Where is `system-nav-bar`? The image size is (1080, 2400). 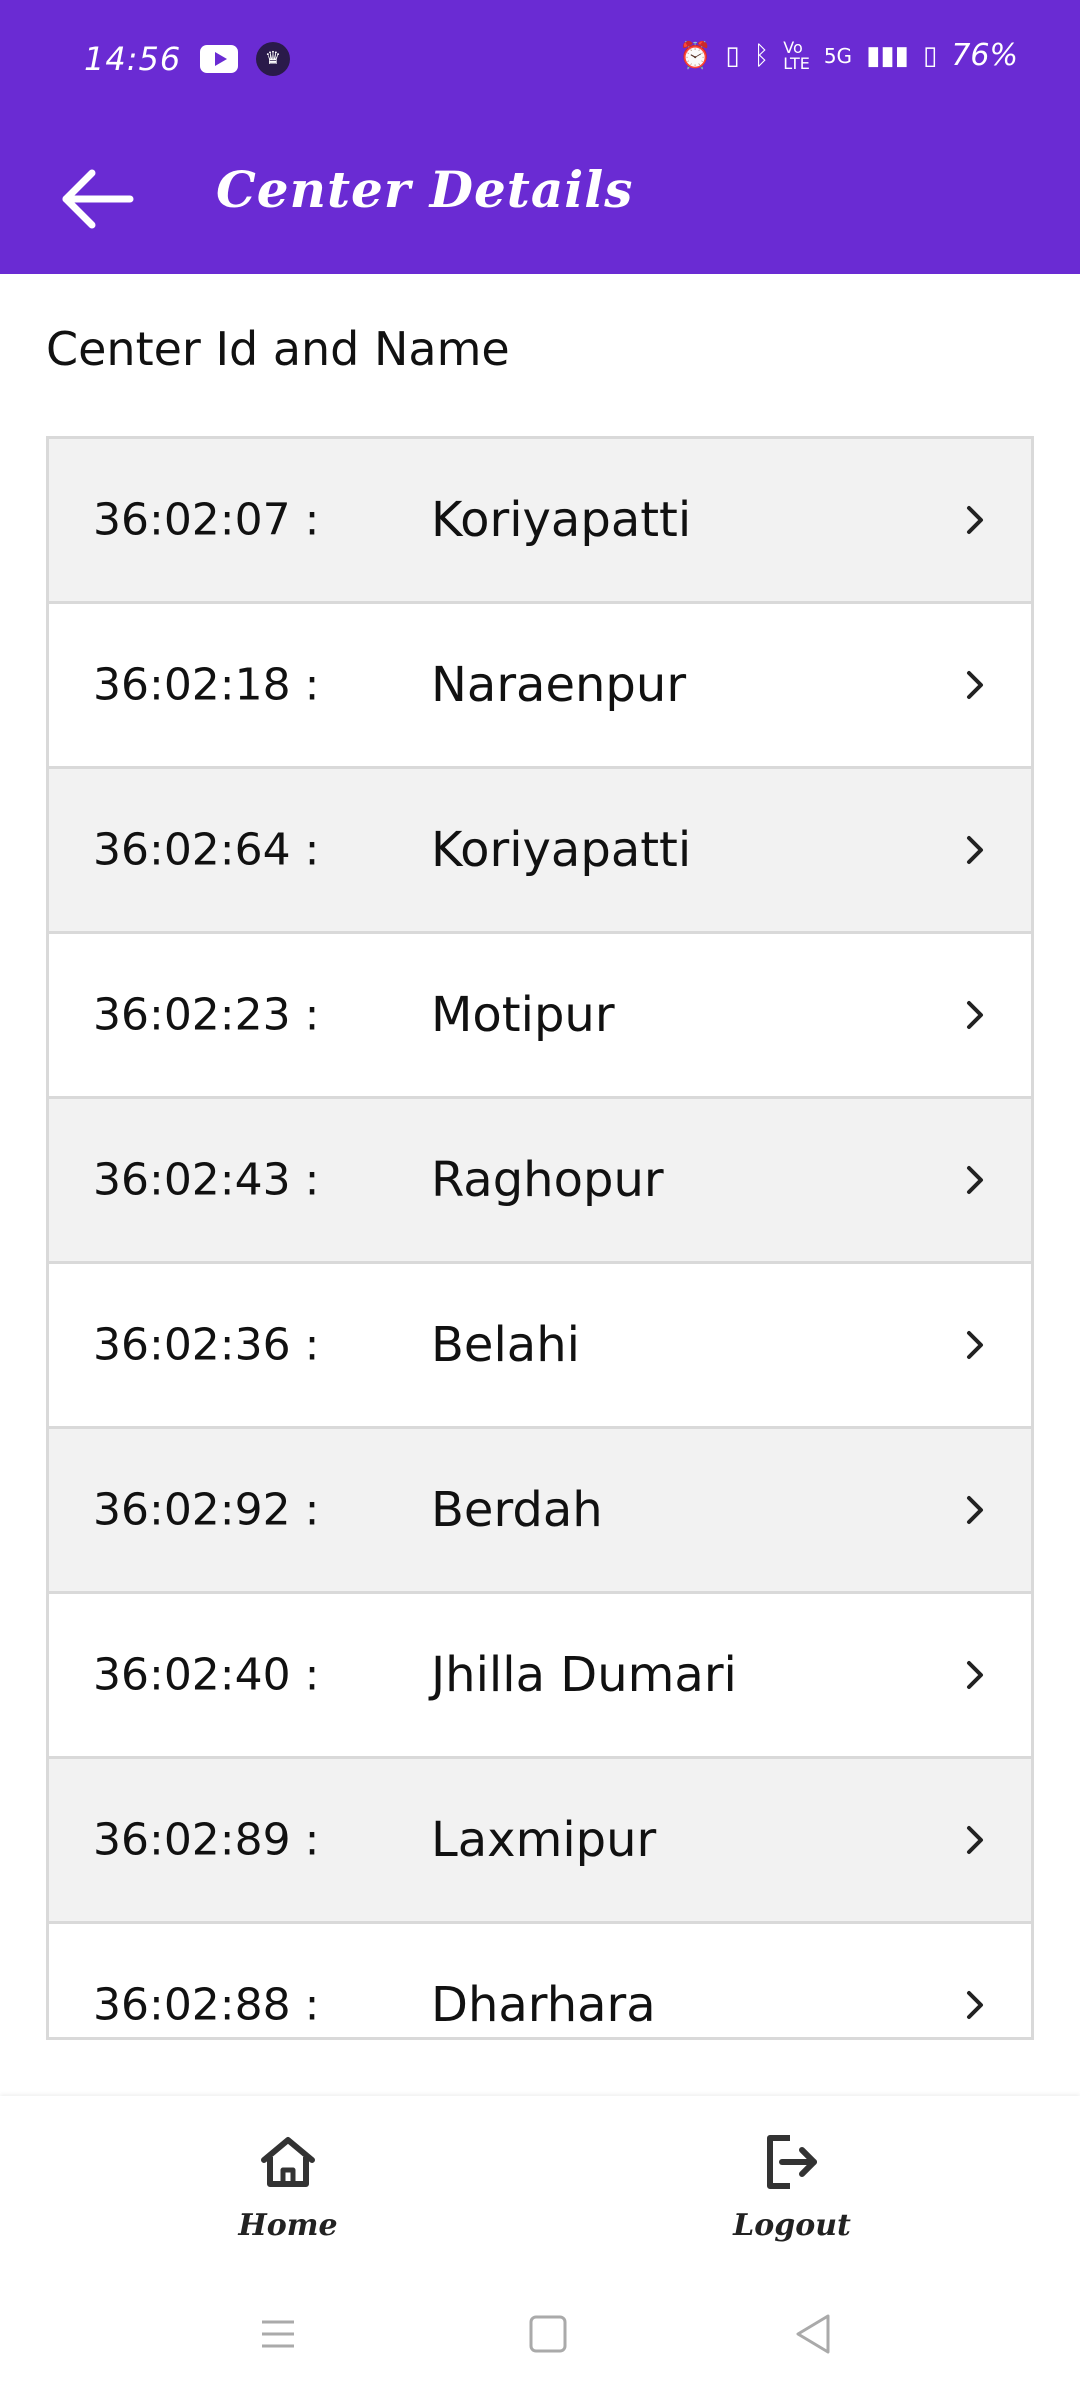
system-nav-bar is located at coordinates (540, 2333).